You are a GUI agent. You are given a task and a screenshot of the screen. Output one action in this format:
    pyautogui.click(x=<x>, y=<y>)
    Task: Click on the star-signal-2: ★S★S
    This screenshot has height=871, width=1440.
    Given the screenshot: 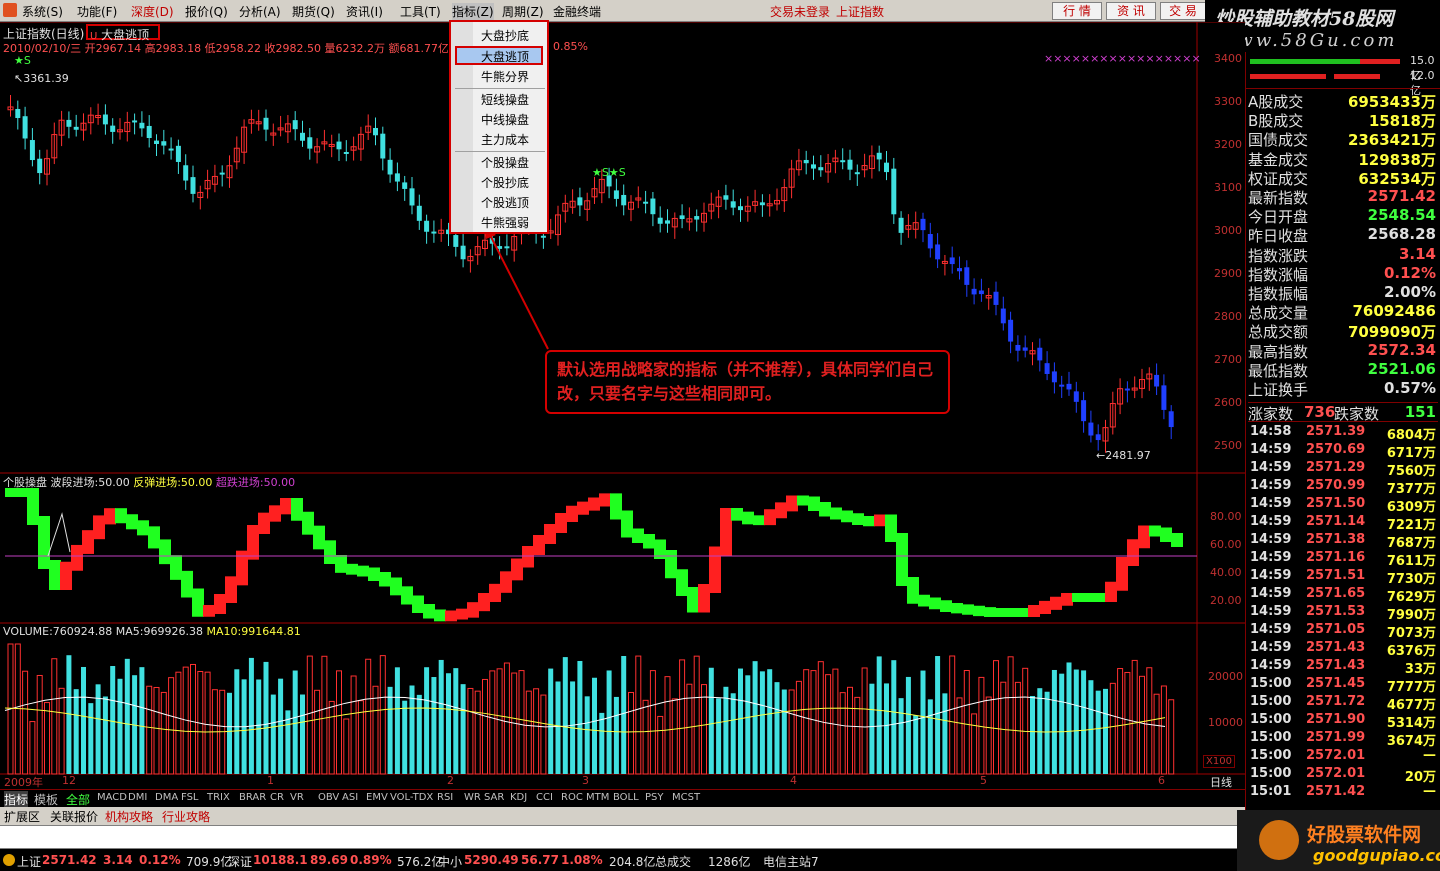 What is the action you would take?
    pyautogui.click(x=609, y=172)
    